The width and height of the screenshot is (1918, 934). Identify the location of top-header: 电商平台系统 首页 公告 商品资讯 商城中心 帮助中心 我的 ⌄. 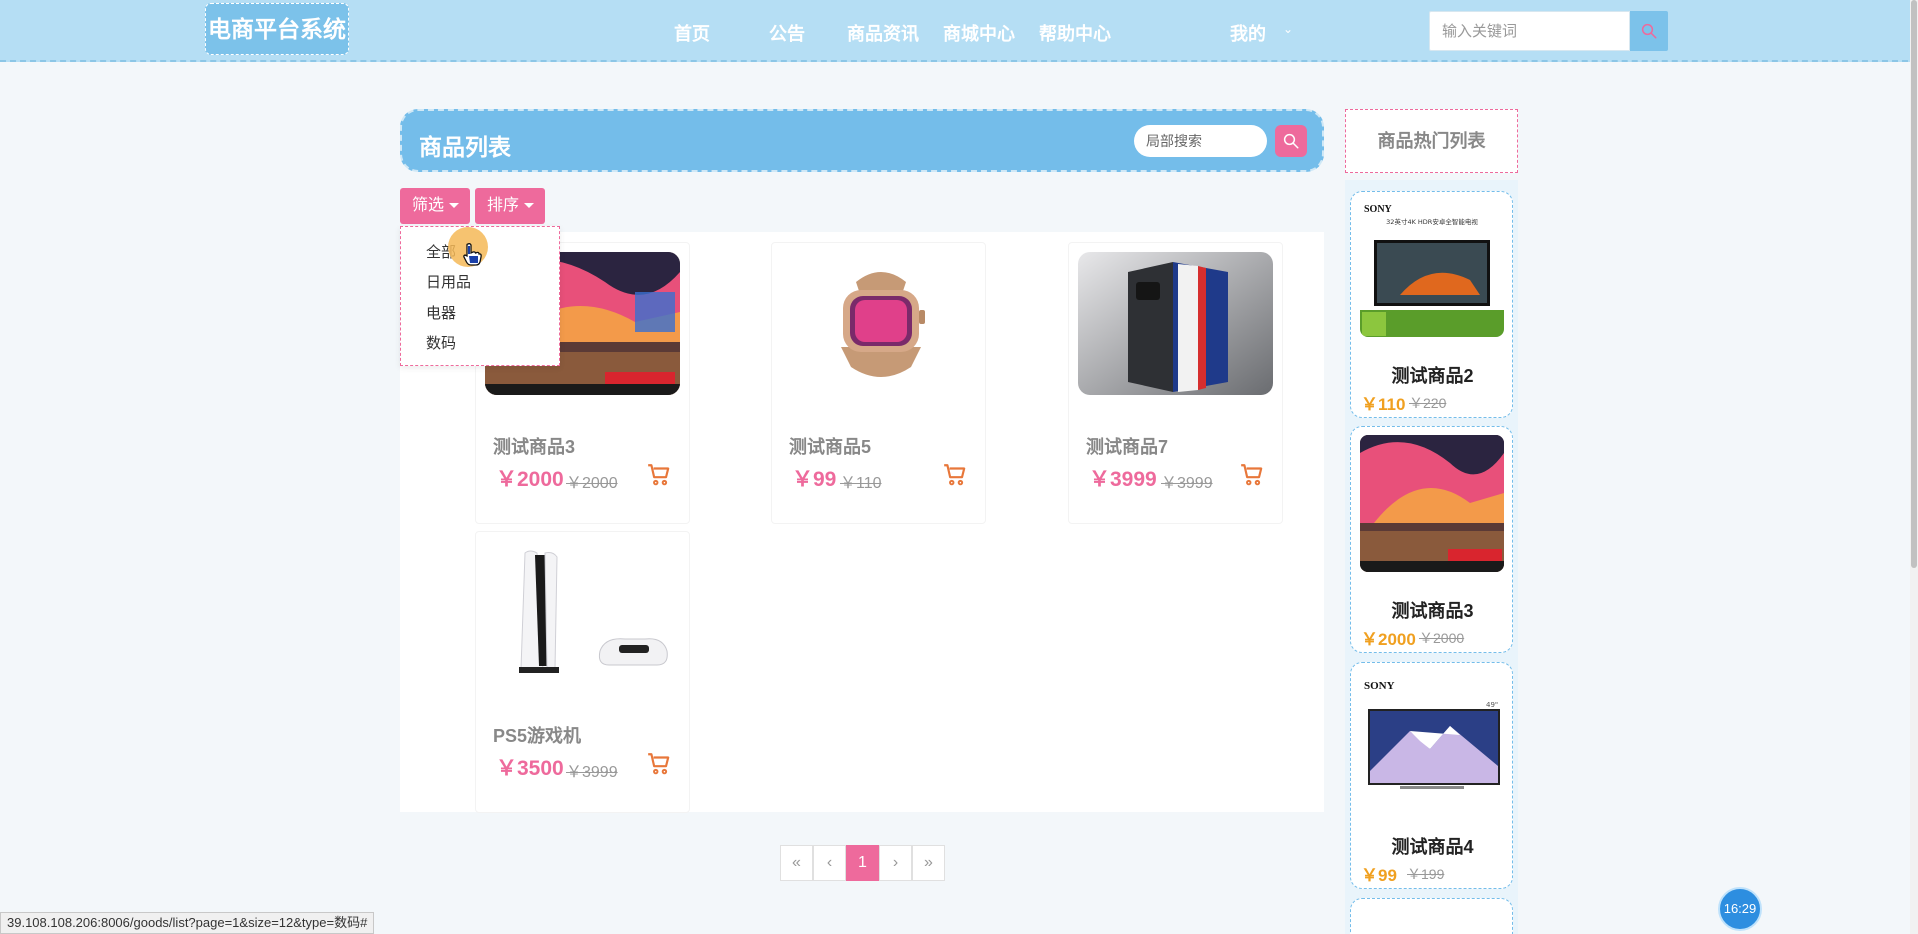
(959, 31).